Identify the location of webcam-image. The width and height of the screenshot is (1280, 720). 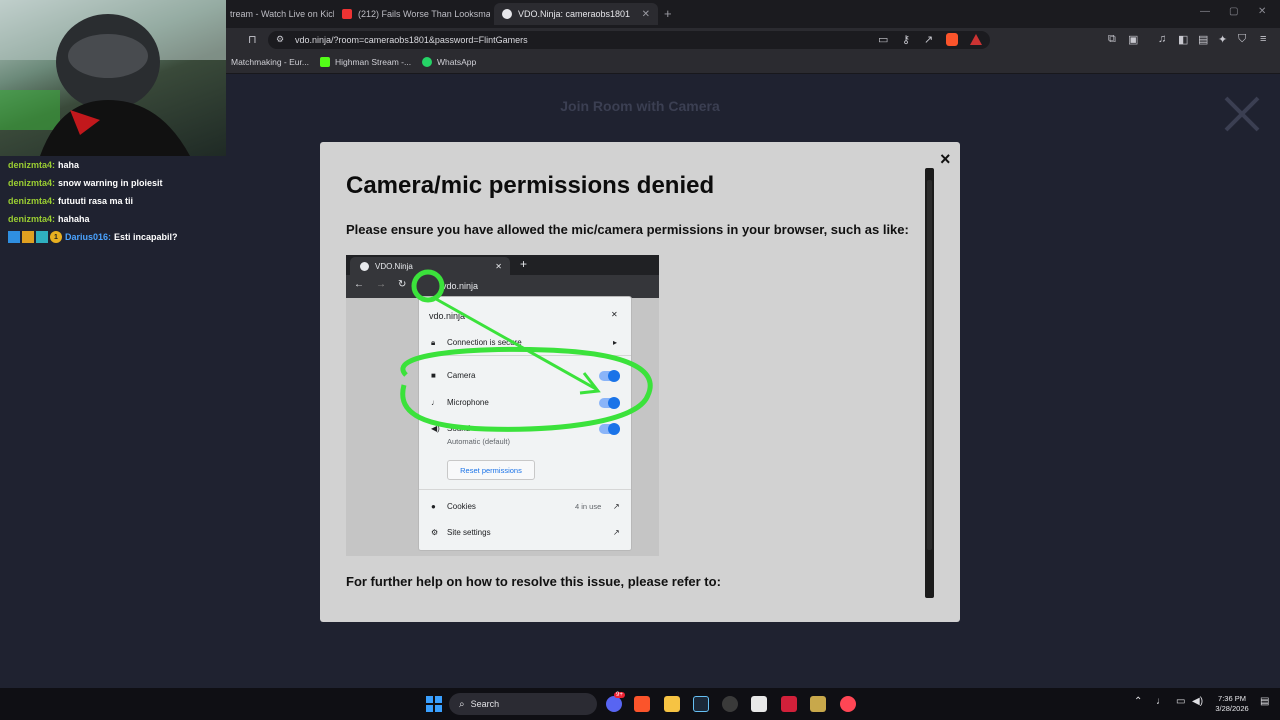
(113, 78).